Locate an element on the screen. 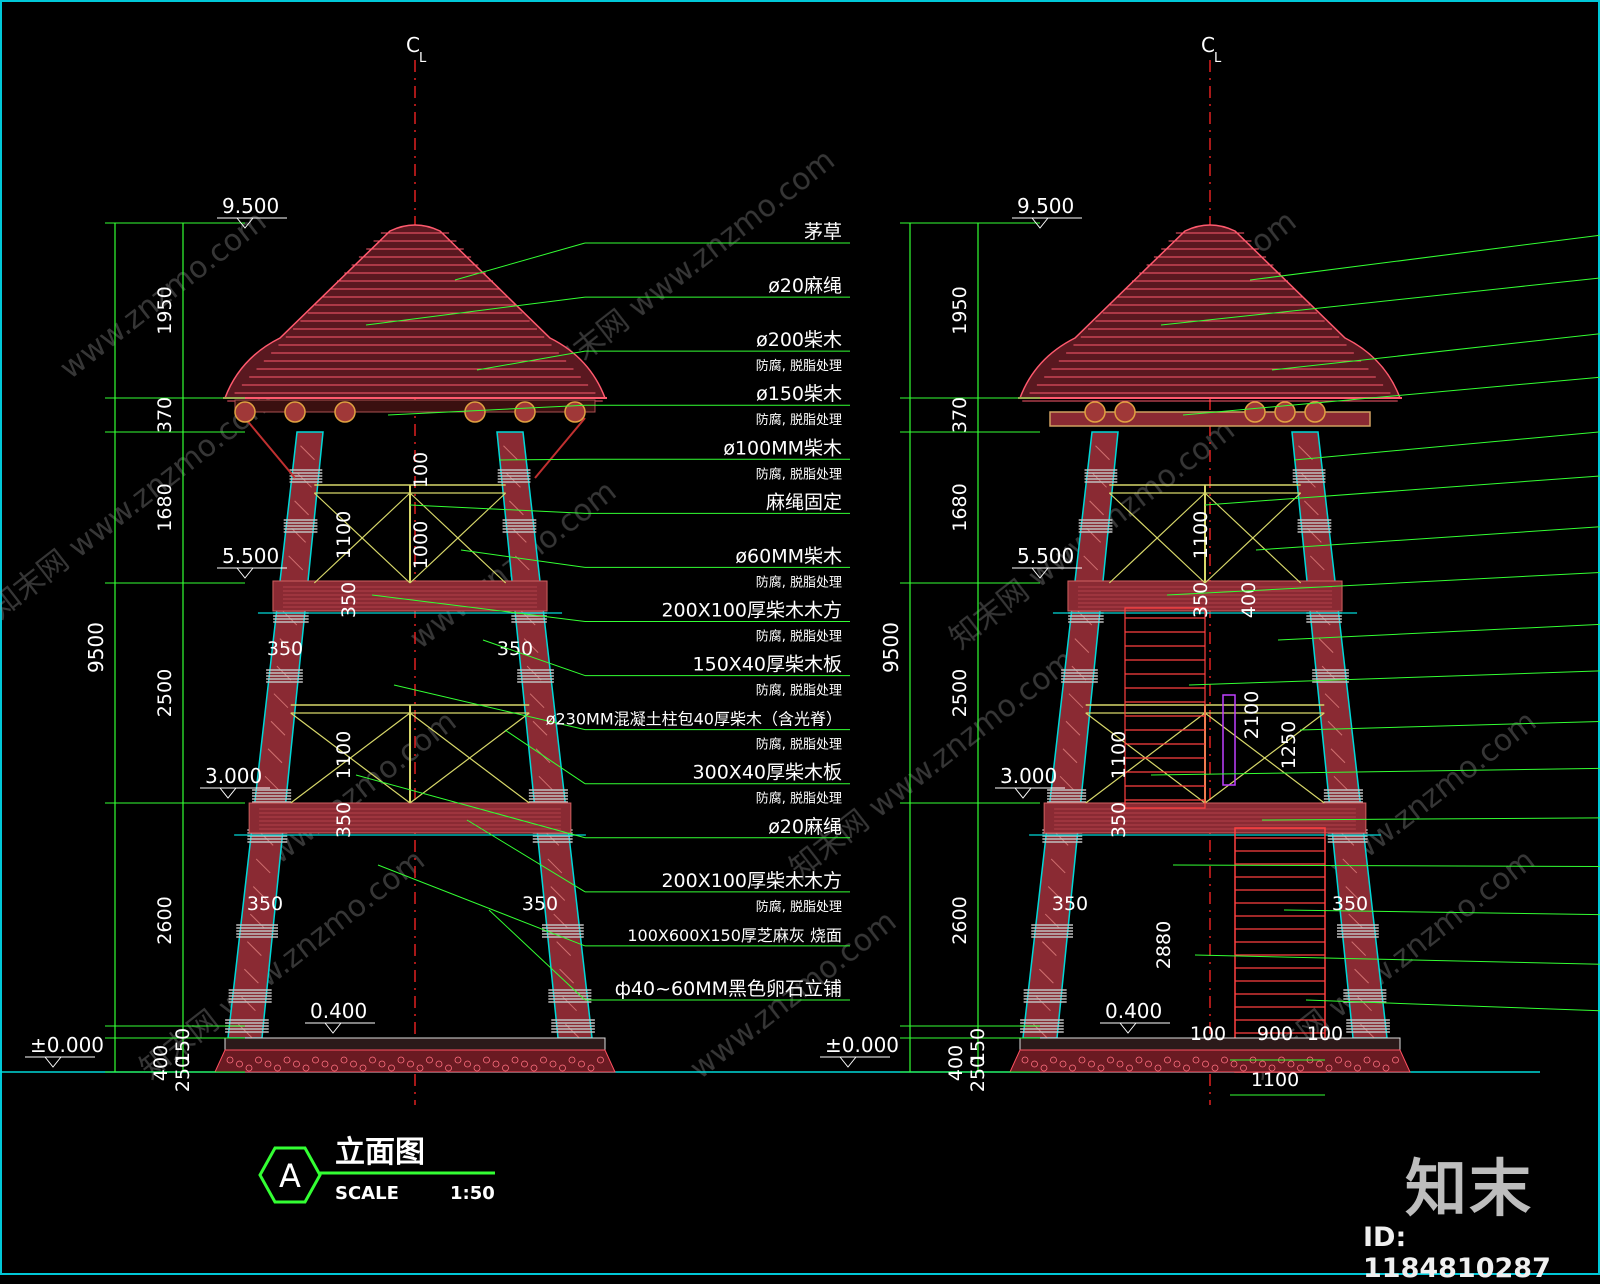  inner-dimension: 1250 is located at coordinates (1289, 745).